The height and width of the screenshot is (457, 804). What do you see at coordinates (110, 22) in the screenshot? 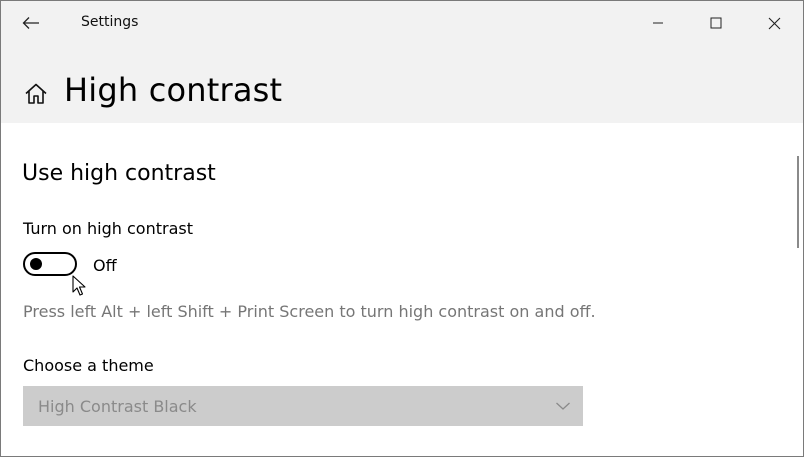
I see `app-title: Settings` at bounding box center [110, 22].